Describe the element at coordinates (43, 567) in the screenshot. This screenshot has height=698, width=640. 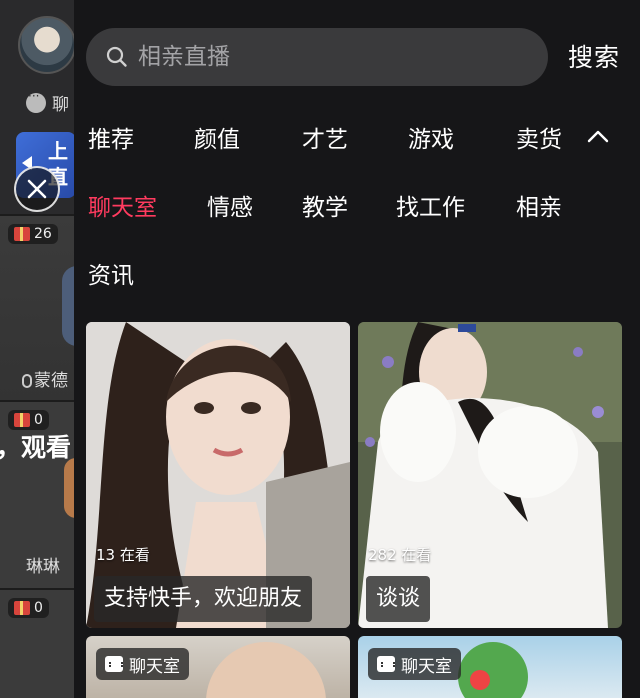
I see `streamer-name: 琳琳` at that location.